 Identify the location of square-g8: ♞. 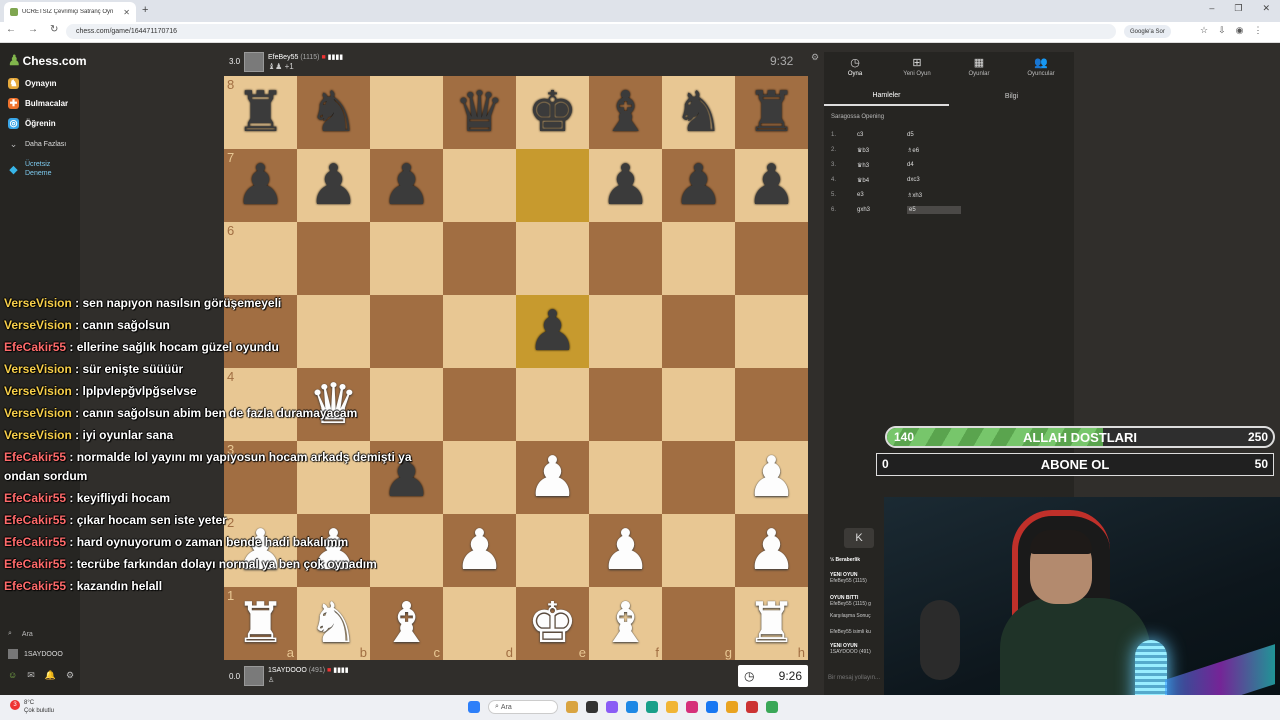
(698, 112).